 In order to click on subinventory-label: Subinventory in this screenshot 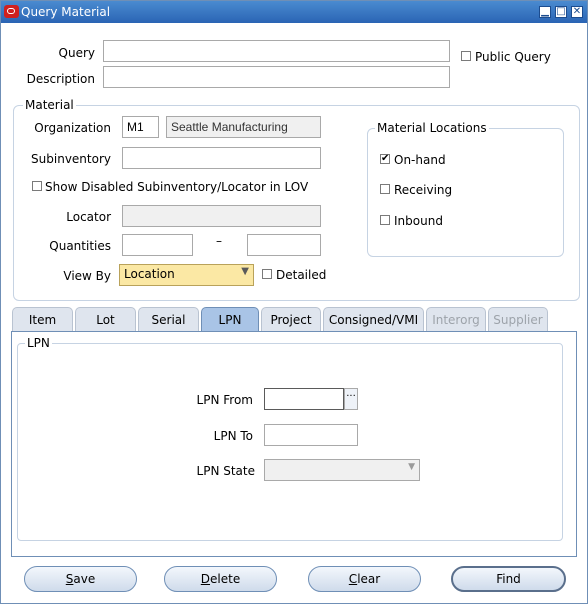, I will do `click(71, 159)`.